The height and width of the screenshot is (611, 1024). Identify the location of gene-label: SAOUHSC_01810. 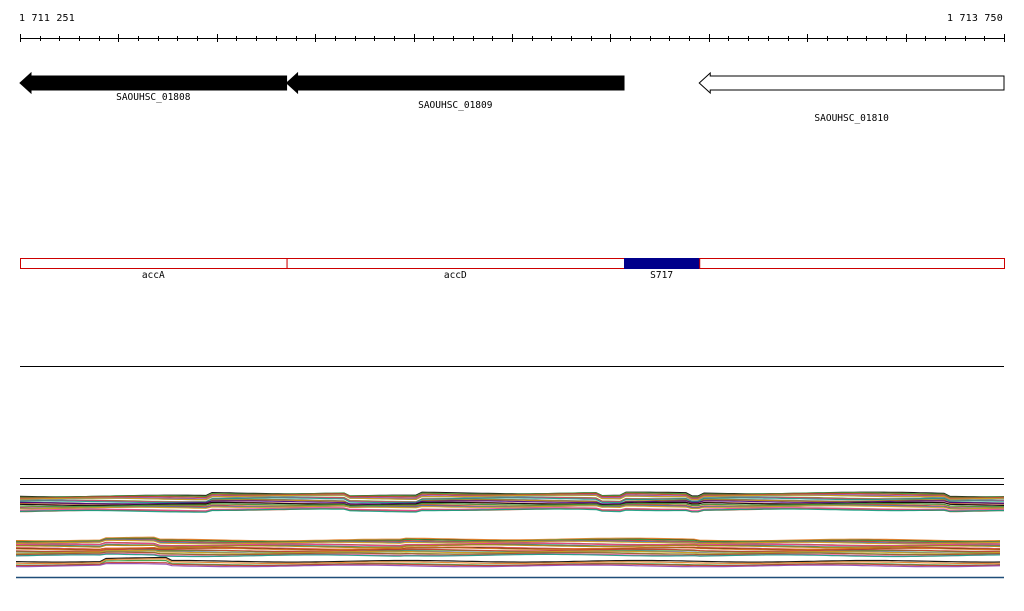
(851, 118).